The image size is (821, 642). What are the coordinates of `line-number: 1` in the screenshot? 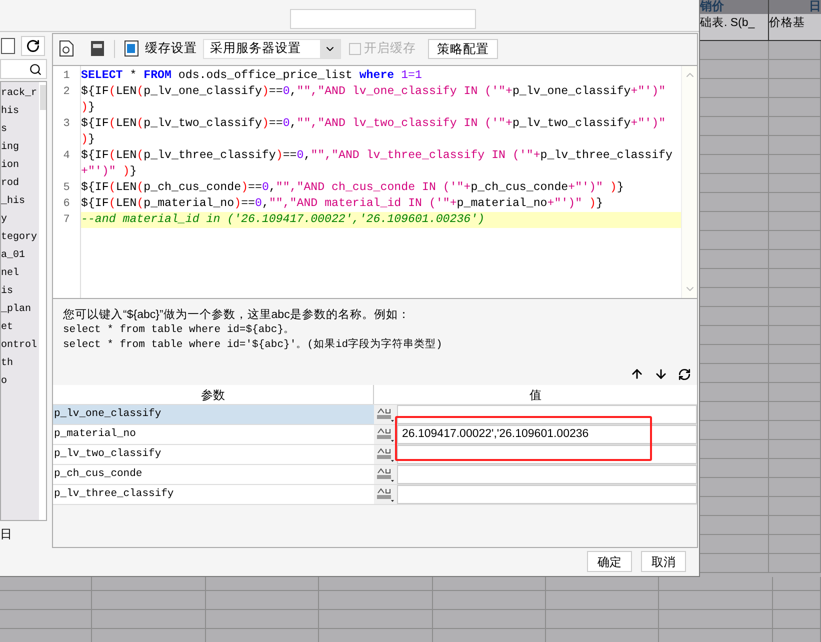 It's located at (66, 76).